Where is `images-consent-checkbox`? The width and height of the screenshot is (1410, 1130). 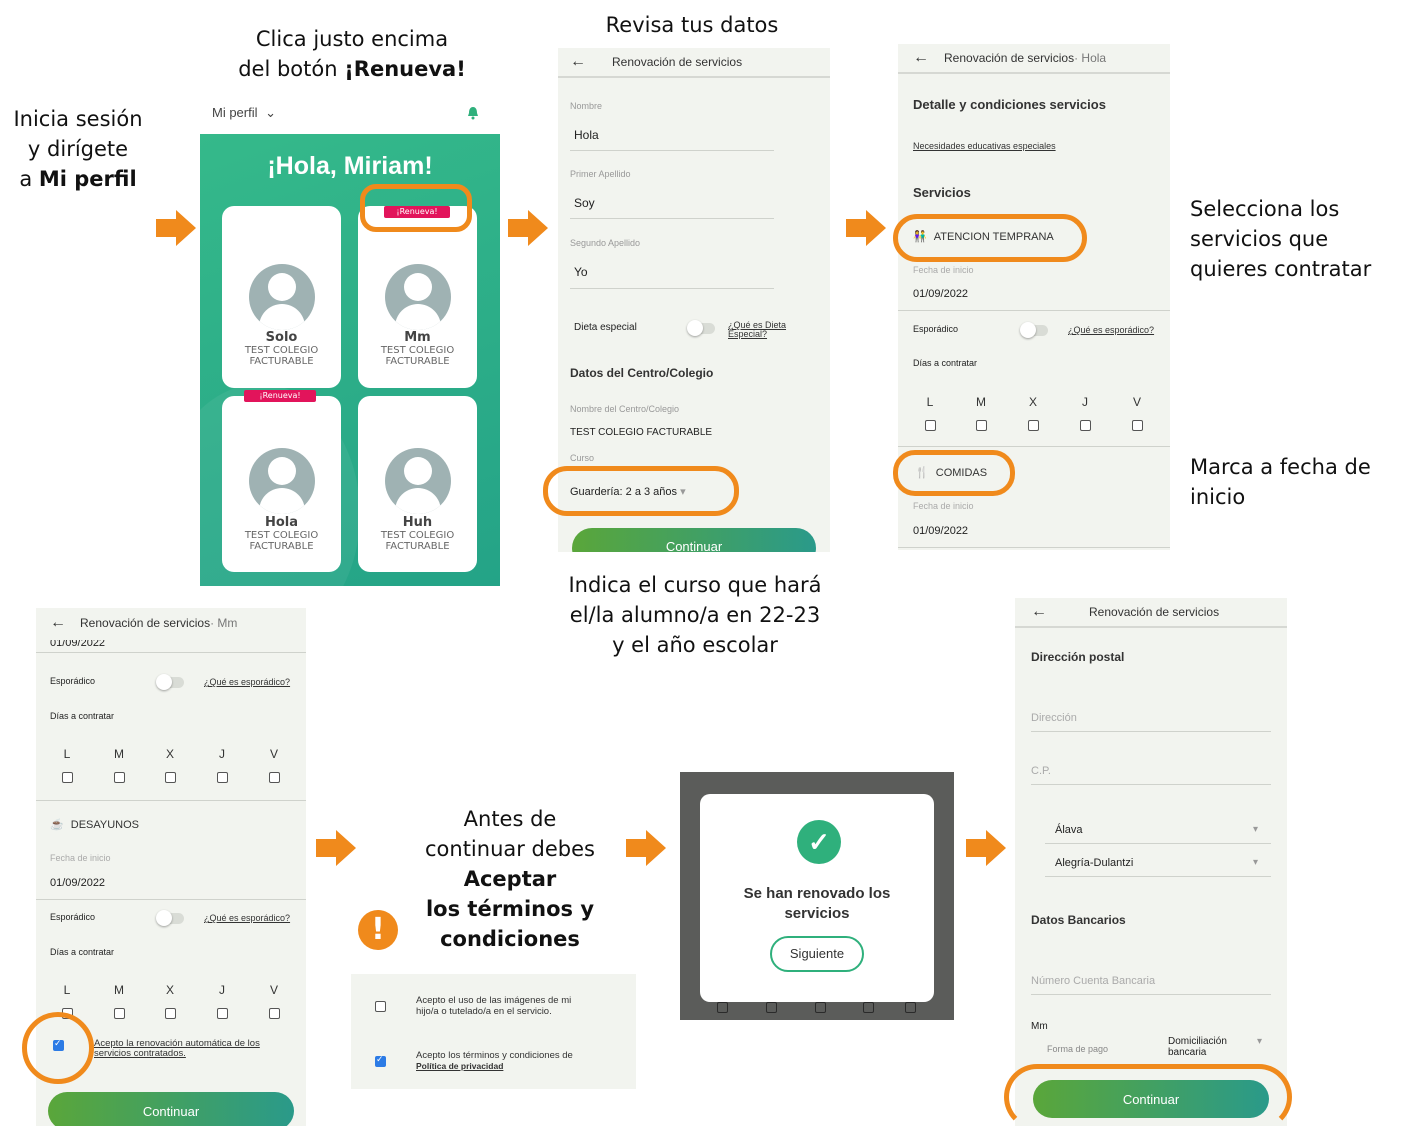
images-consent-checkbox is located at coordinates (380, 1006).